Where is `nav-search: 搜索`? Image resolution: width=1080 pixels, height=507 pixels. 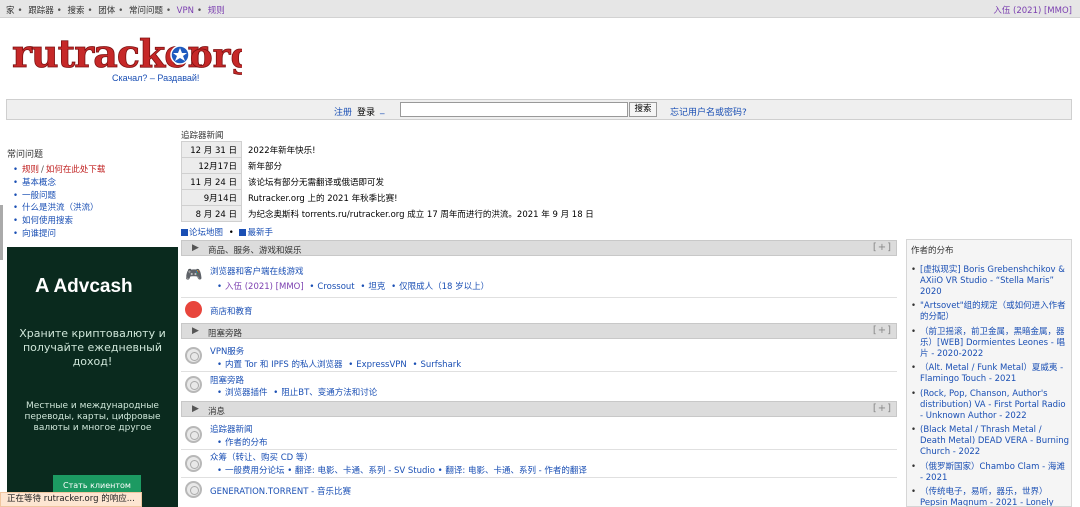 nav-search: 搜索 is located at coordinates (75, 11).